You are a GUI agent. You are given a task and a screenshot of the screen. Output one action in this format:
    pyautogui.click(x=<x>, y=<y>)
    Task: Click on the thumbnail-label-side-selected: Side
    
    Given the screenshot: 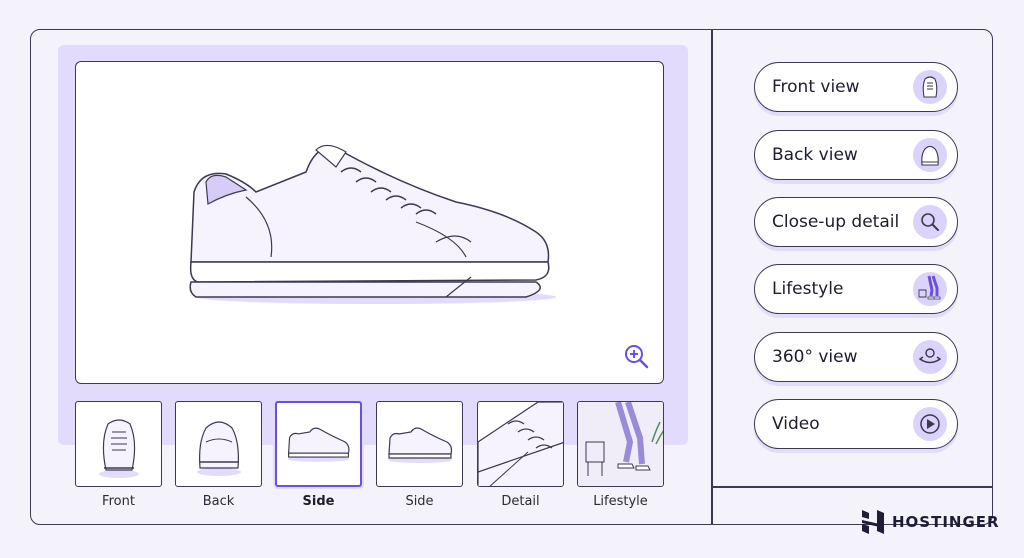 What is the action you would take?
    pyautogui.click(x=318, y=501)
    